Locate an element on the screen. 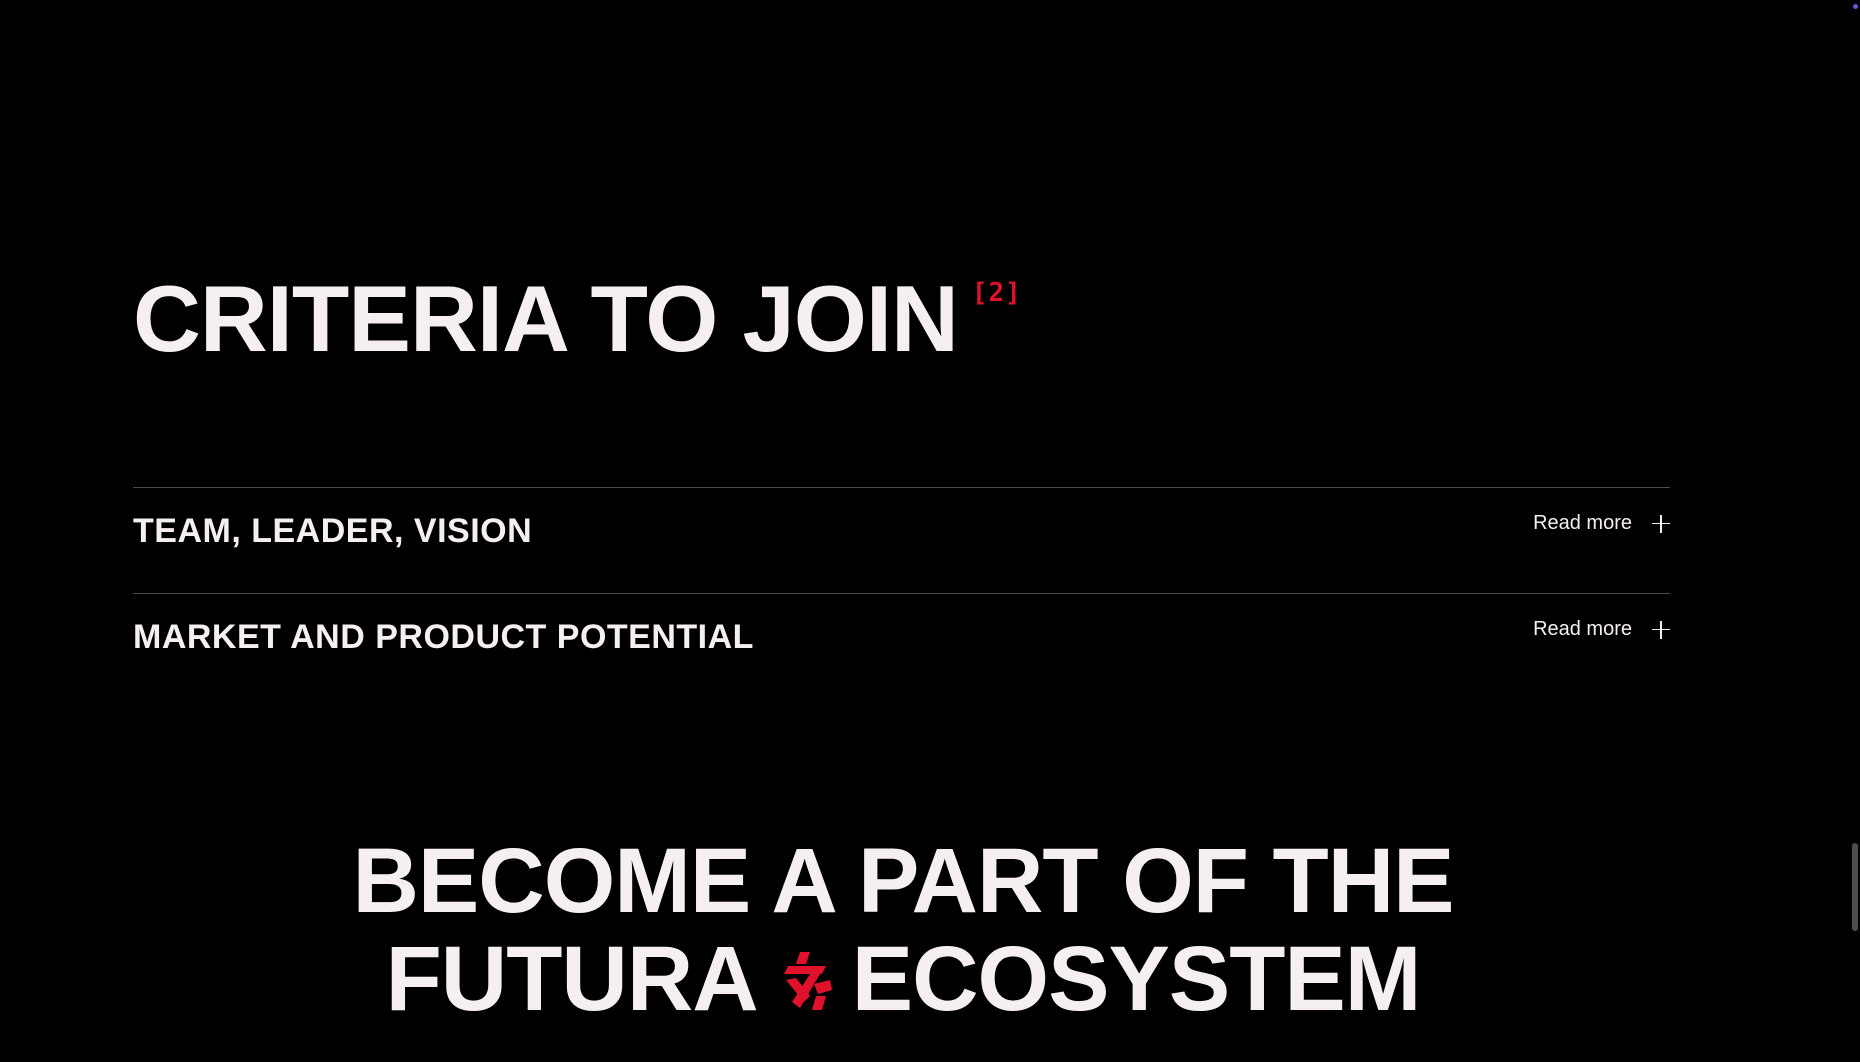 This screenshot has height=1062, width=1860. accordion-item-title: MARKET AND PRODUCT POTENTIAL is located at coordinates (443, 637).